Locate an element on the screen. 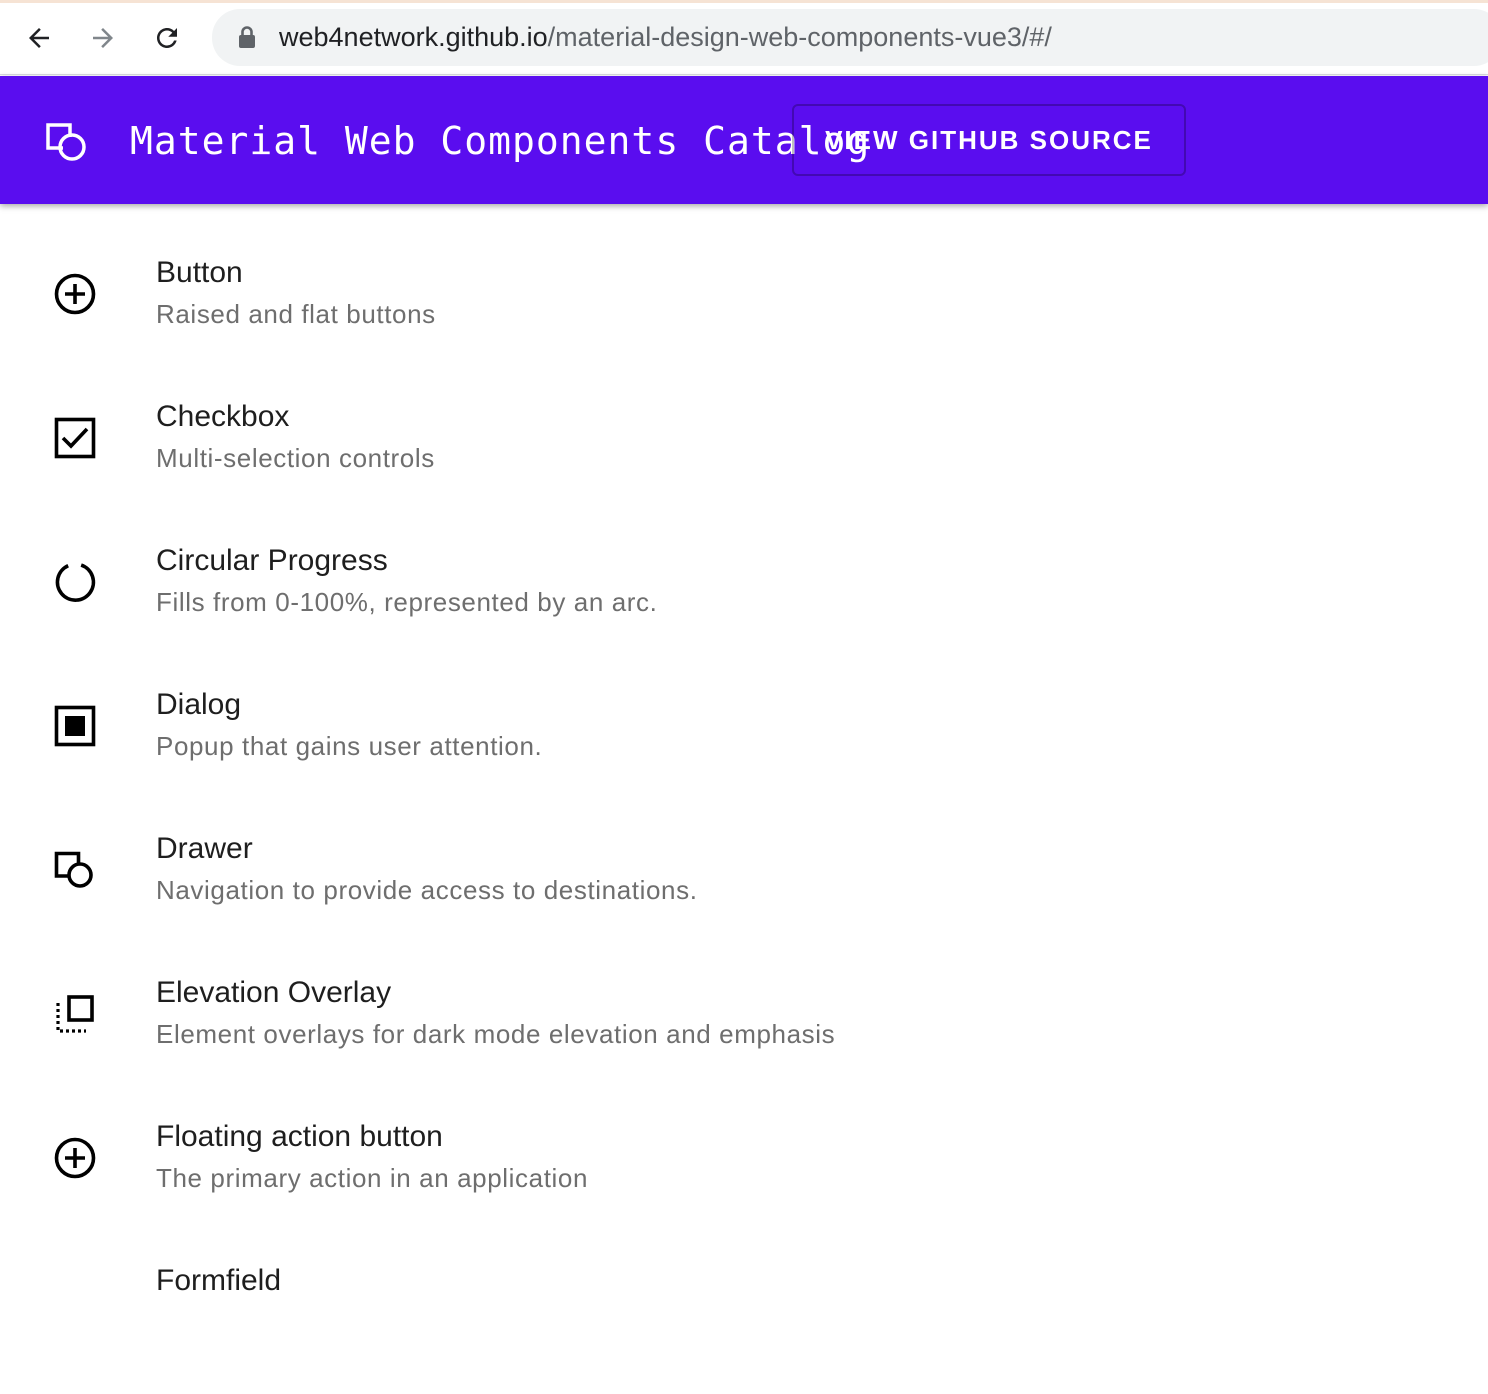 This screenshot has width=1488, height=1394. app-title: Material Web Components Catalog is located at coordinates (500, 141).